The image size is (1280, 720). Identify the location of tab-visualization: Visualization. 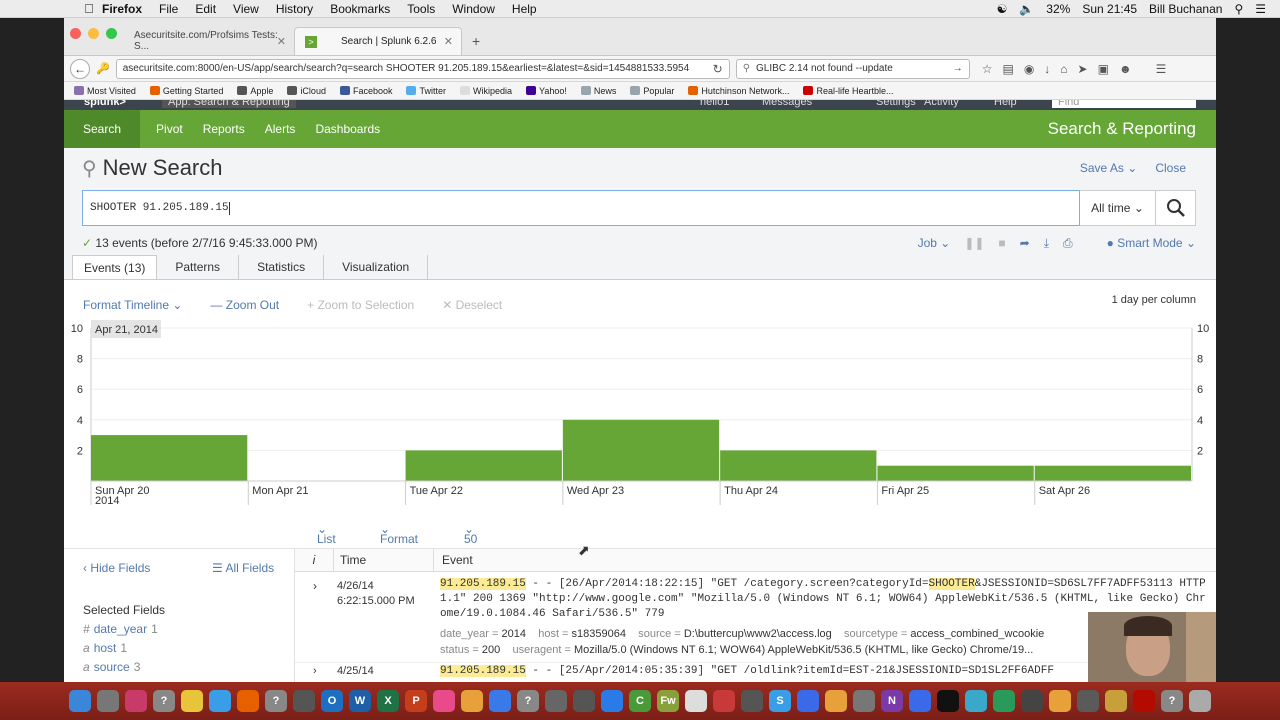
(376, 267).